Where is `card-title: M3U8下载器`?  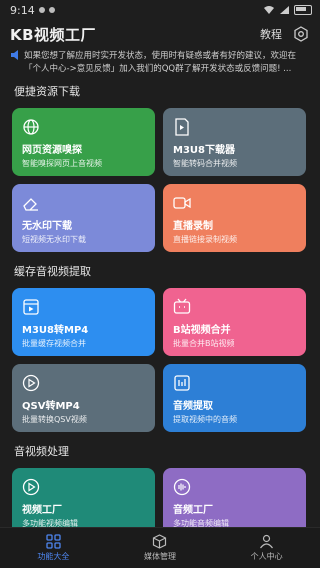 card-title: M3U8下载器 is located at coordinates (204, 150).